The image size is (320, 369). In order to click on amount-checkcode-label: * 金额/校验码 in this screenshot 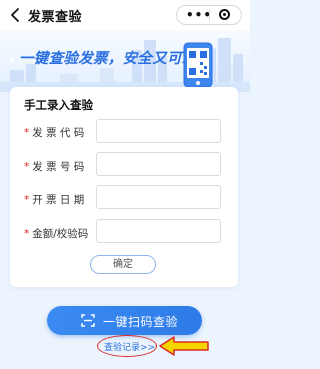, I will do `click(56, 233)`.